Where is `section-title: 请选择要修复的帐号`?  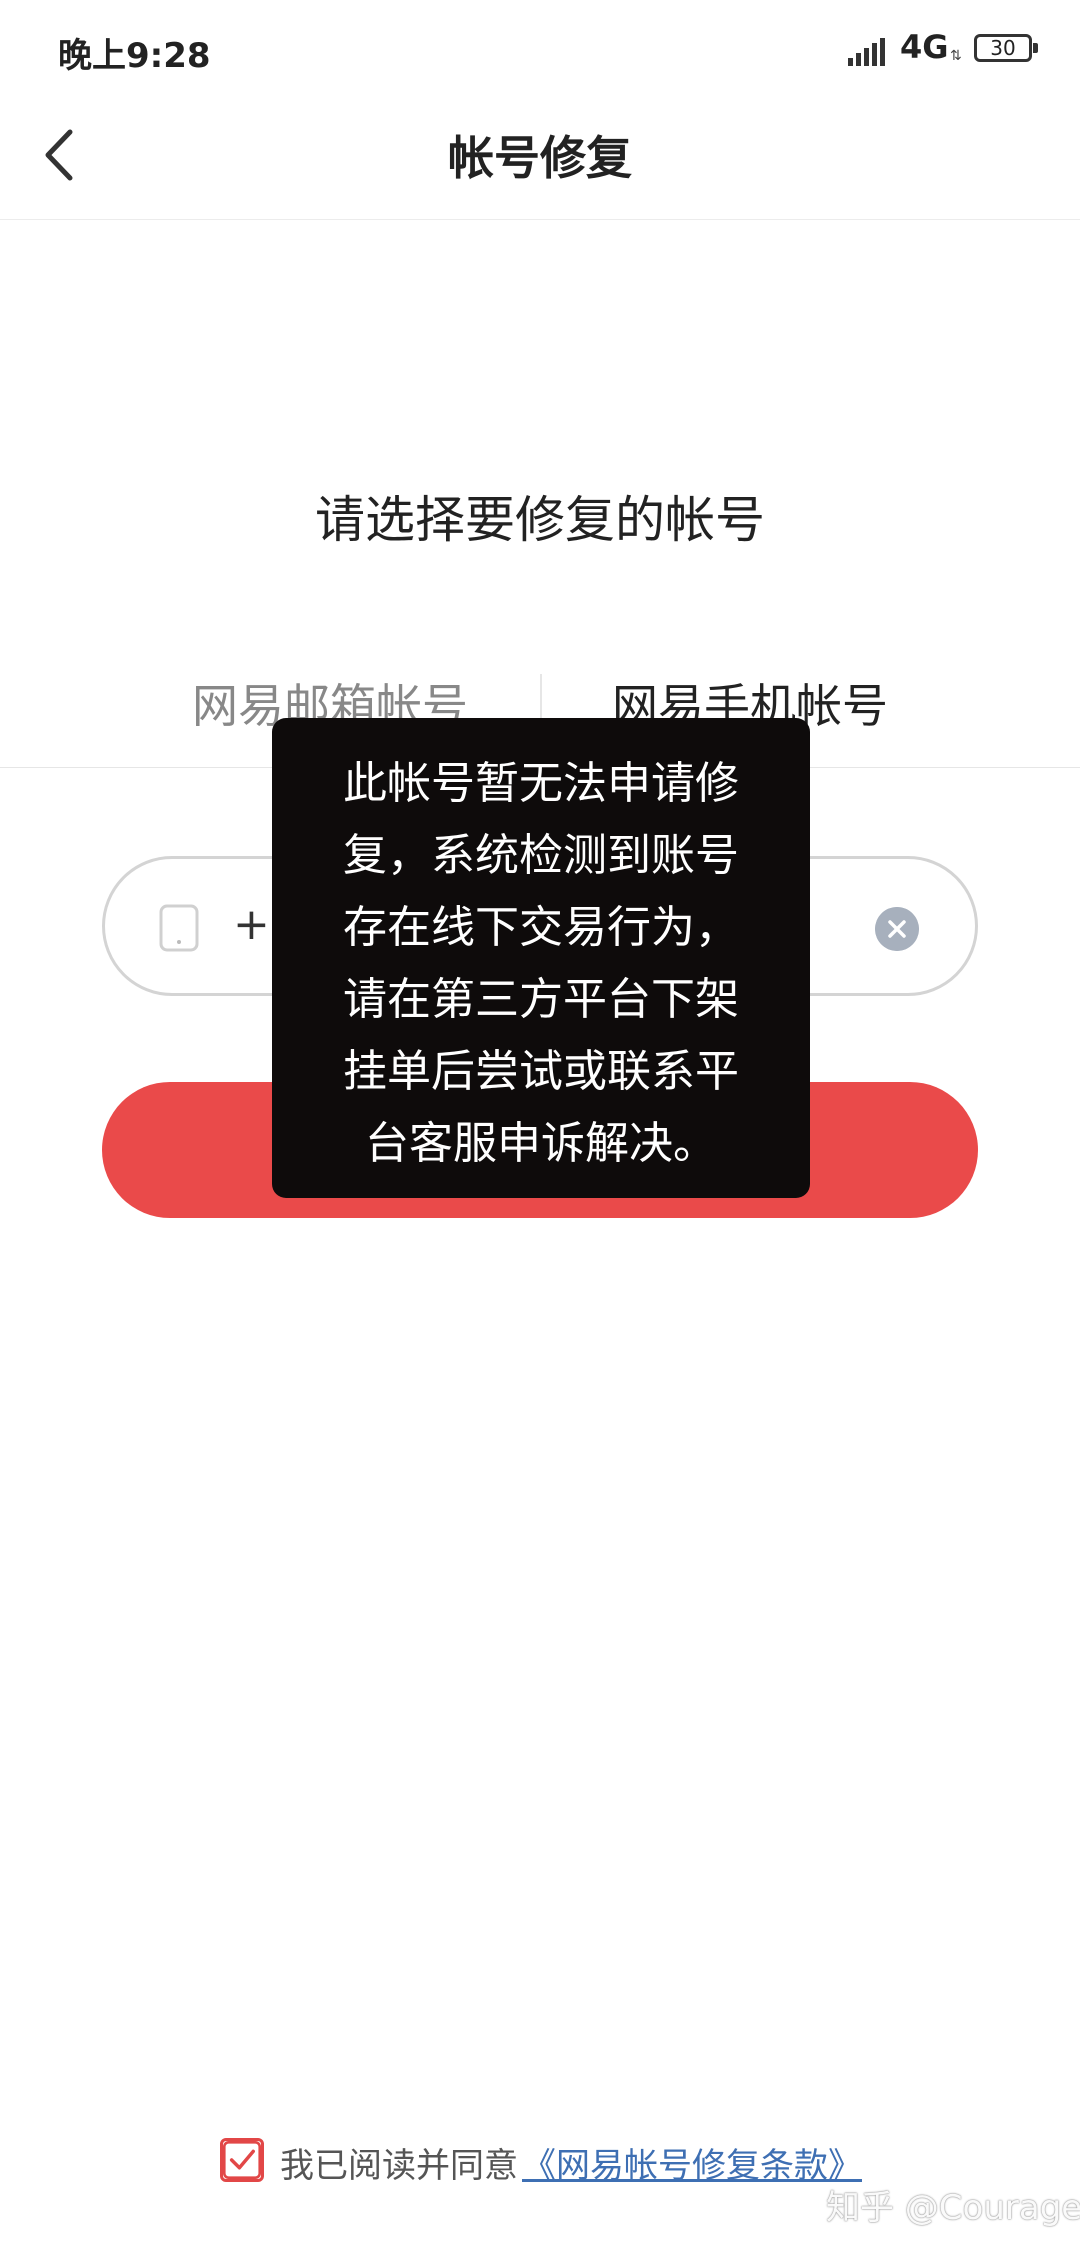 section-title: 请选择要修复的帐号 is located at coordinates (540, 520).